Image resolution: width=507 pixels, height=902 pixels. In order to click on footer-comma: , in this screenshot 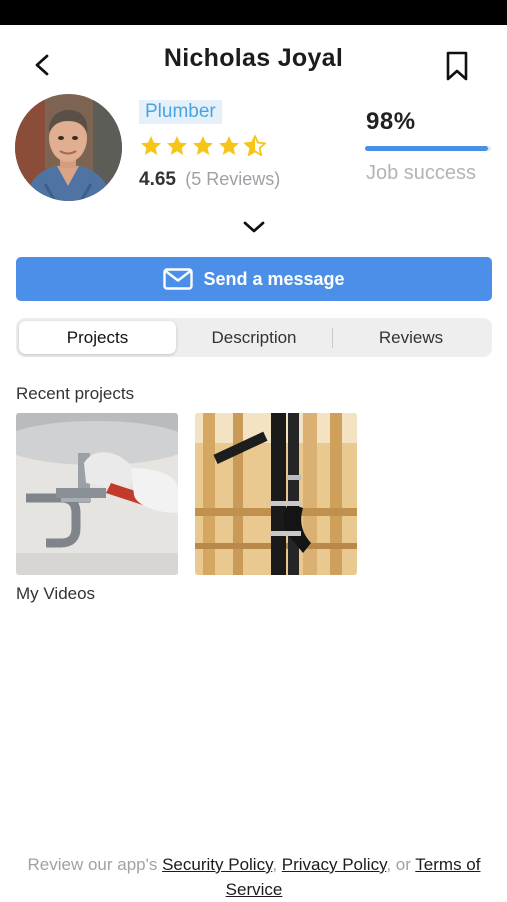, I will do `click(277, 864)`.